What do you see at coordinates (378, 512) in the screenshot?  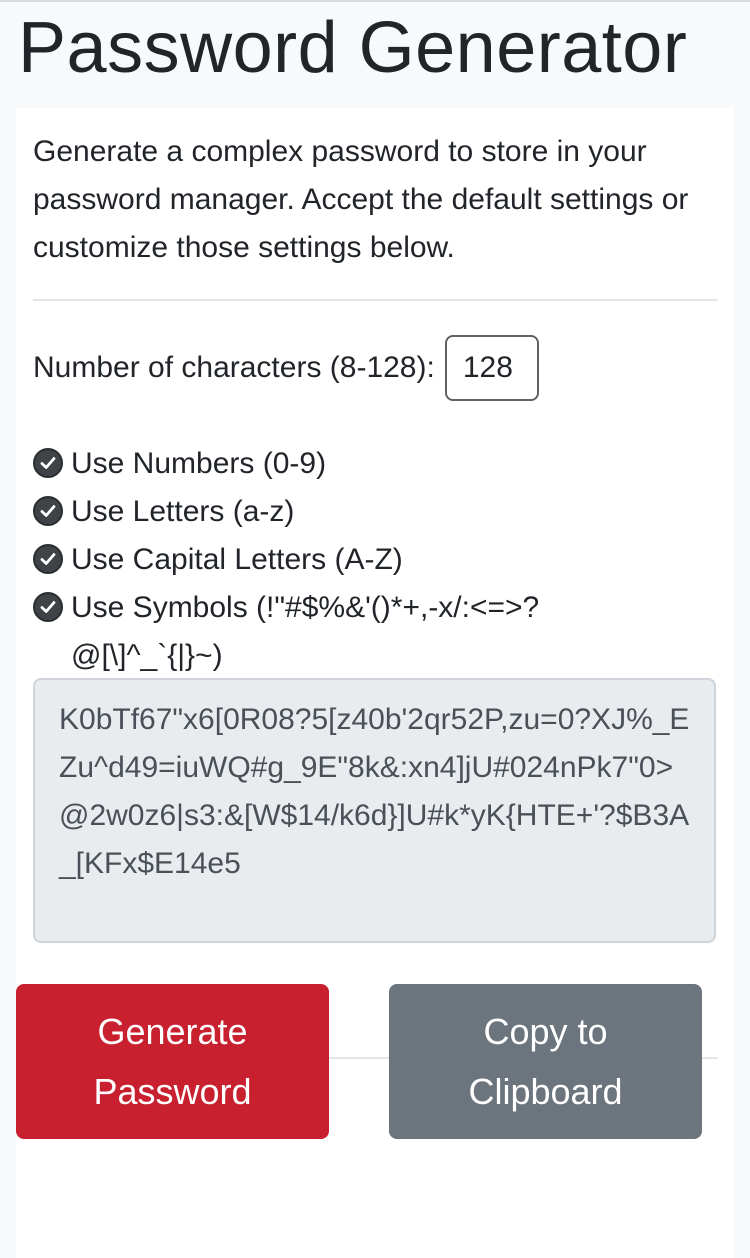 I see `option-letters: Use Letters (a-z)` at bounding box center [378, 512].